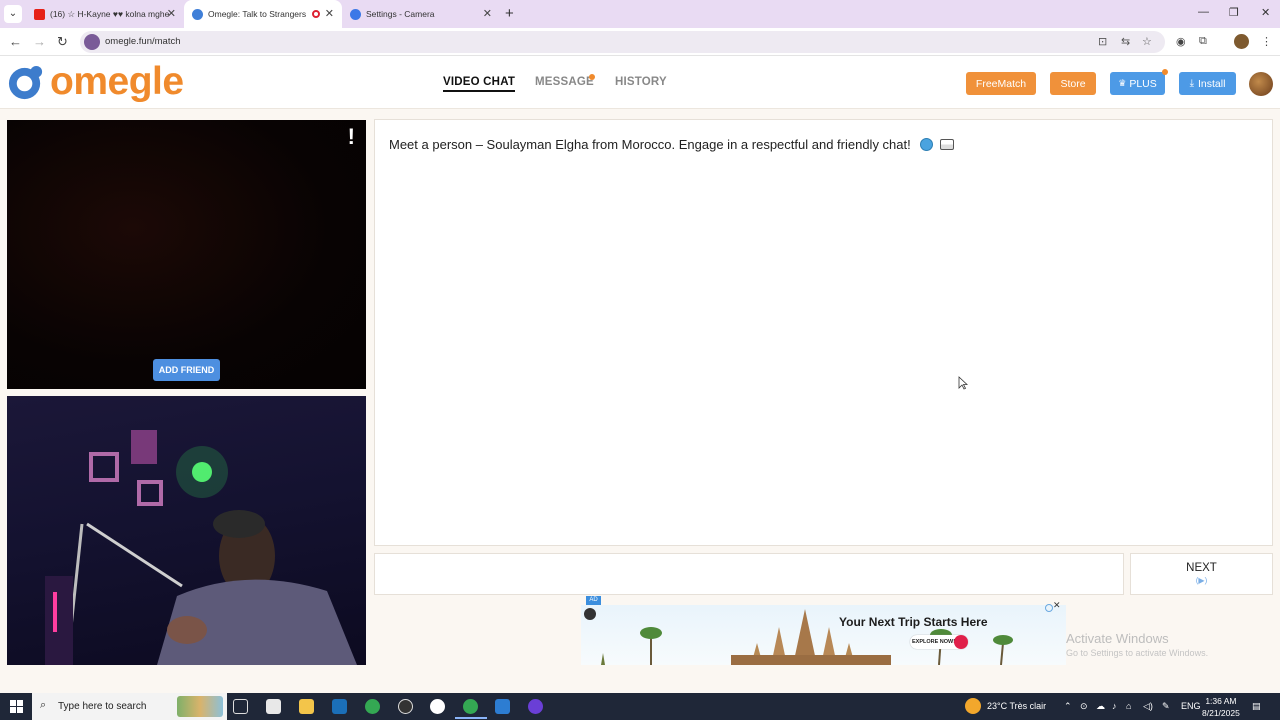 Image resolution: width=1280 pixels, height=720 pixels. What do you see at coordinates (1266, 41) in the screenshot?
I see `browser-menu-icon: ⋮` at bounding box center [1266, 41].